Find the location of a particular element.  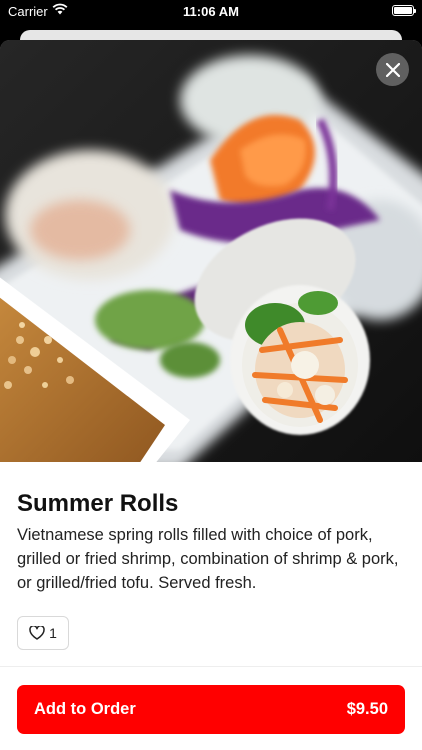

like-count: 1 is located at coordinates (53, 633).